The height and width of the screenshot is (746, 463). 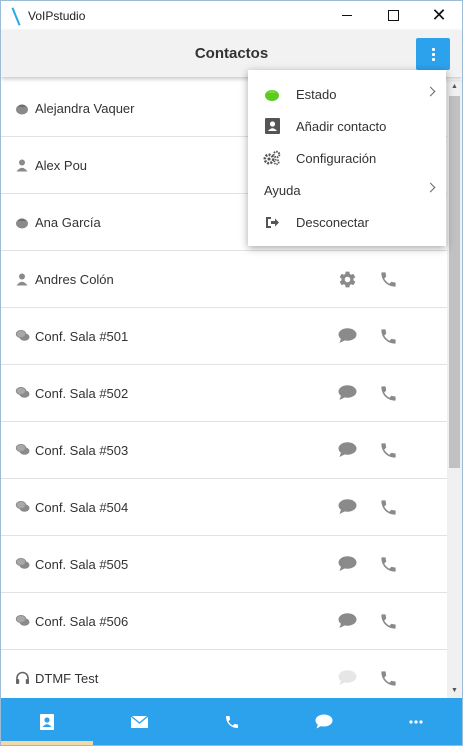 I want to click on nav-chat, so click(x=324, y=721).